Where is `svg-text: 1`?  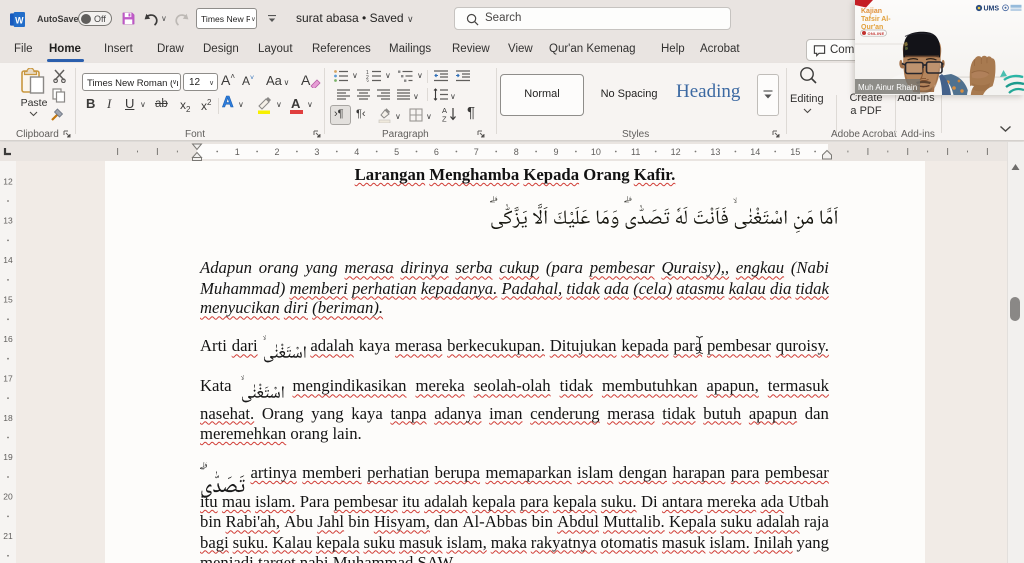
svg-text: 1 is located at coordinates (237, 152).